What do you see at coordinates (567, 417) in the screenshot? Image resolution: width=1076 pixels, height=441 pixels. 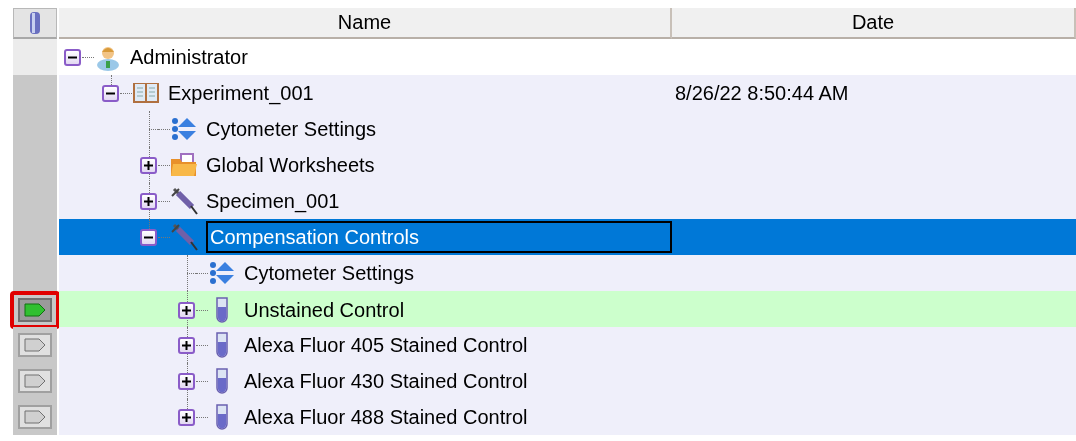 I see `tree-row: Alexa Fluor 488 Stained Control` at bounding box center [567, 417].